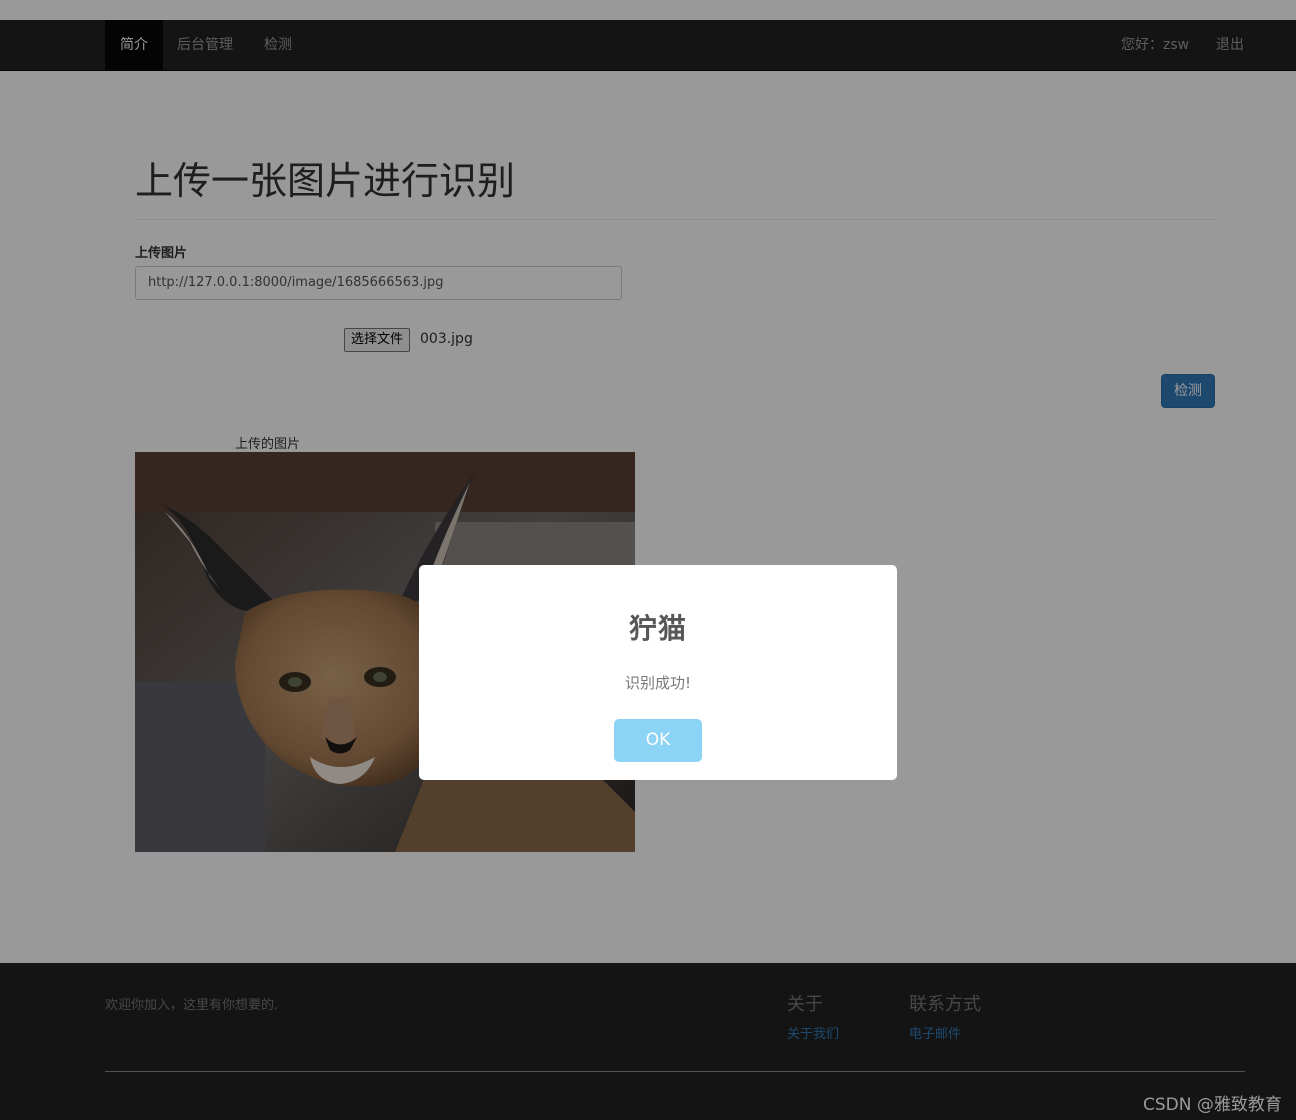  Describe the element at coordinates (658, 740) in the screenshot. I see `ok-button: OK` at that location.